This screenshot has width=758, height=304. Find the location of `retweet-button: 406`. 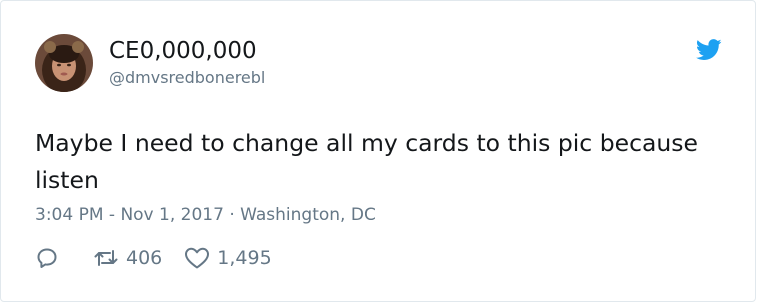

retweet-button: 406 is located at coordinates (127, 258).